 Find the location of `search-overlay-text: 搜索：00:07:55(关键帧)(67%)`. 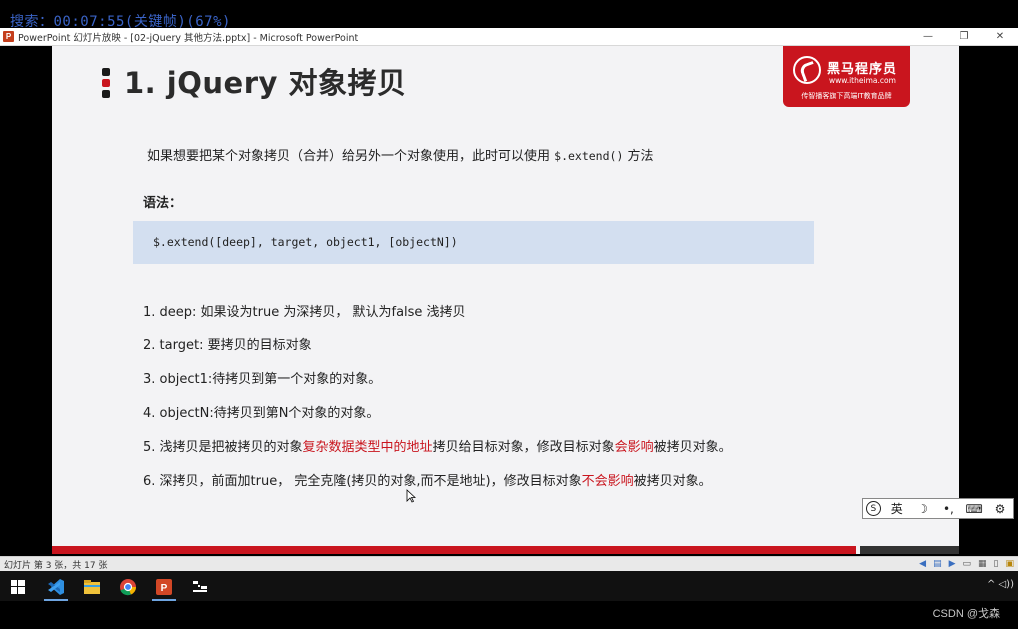

search-overlay-text: 搜索：00:07:55(关键帧)(67%) is located at coordinates (120, 22).